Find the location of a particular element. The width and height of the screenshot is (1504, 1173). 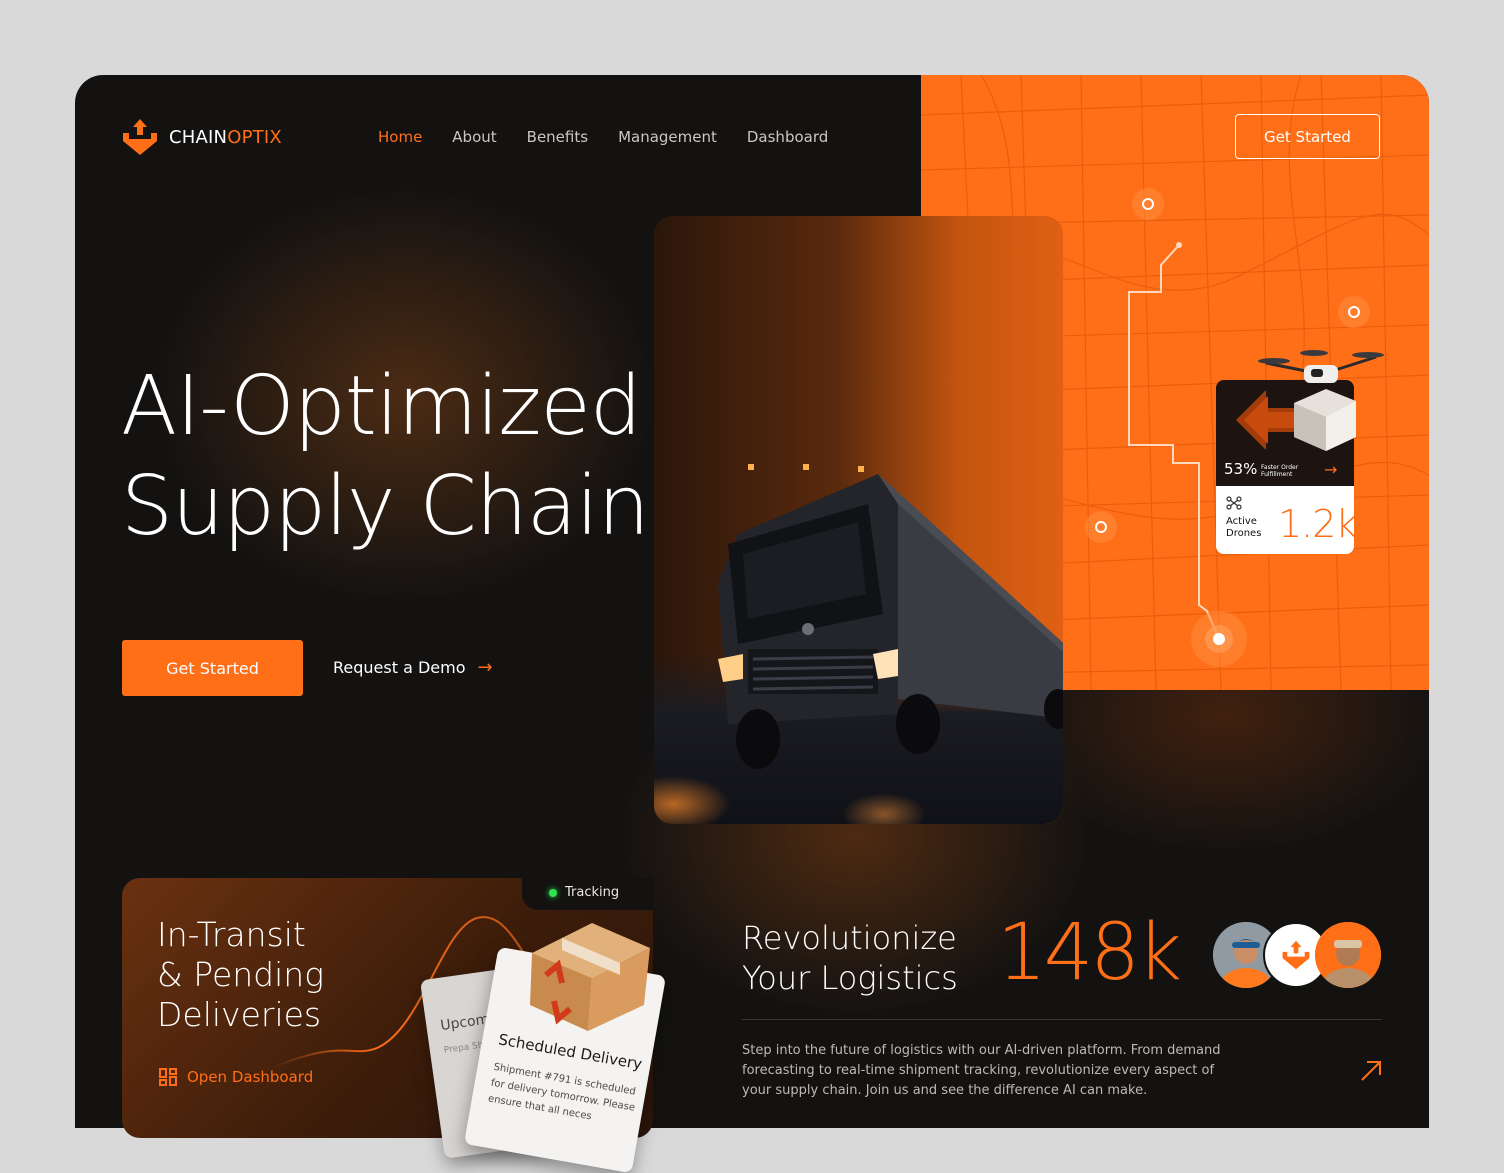

hero-get-started-button: Get Started is located at coordinates (212, 668).